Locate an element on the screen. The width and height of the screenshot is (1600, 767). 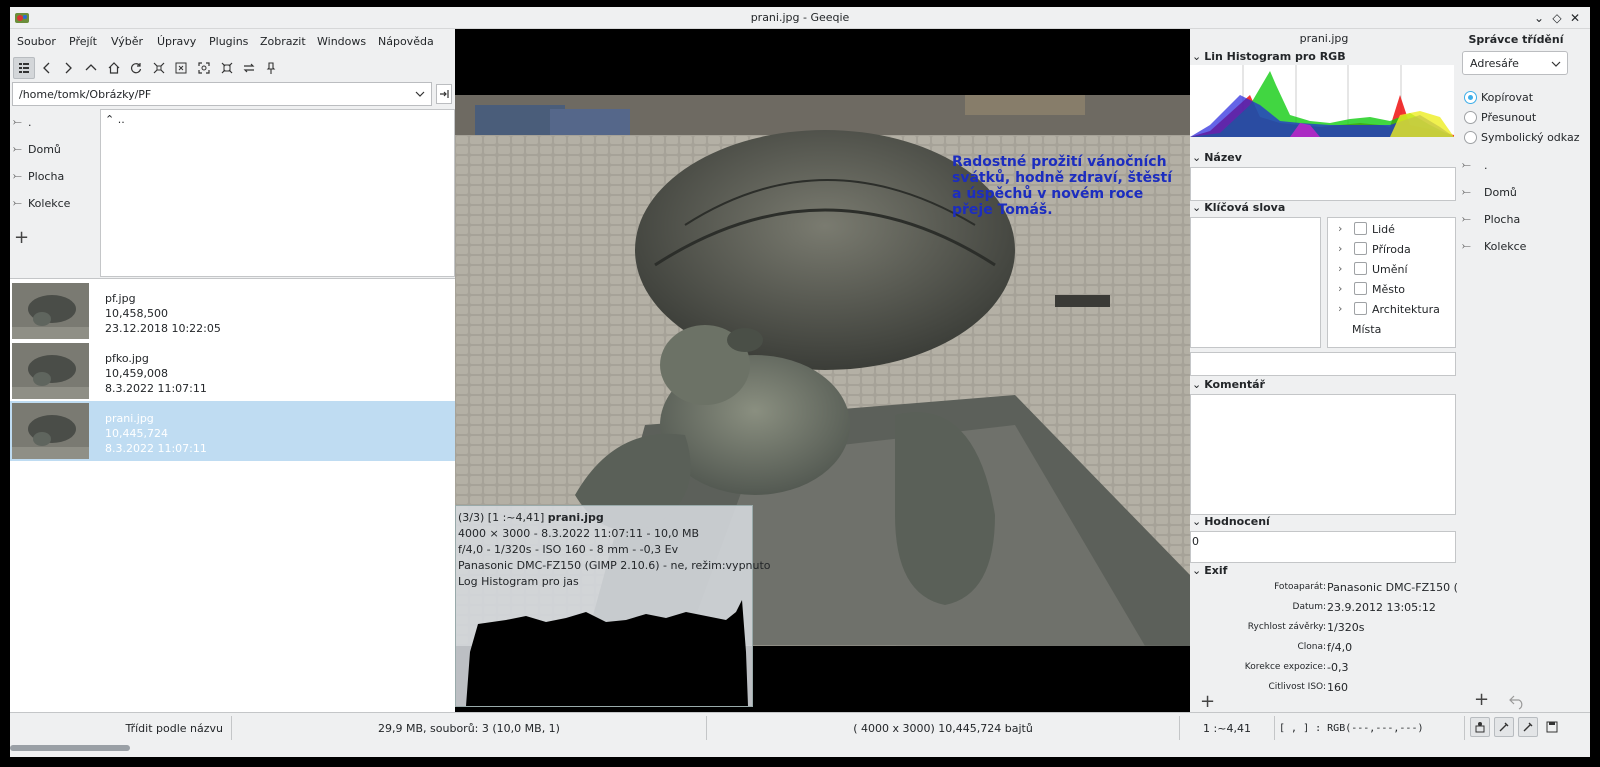
directory-list: ⌃ .. is located at coordinates (277, 193).